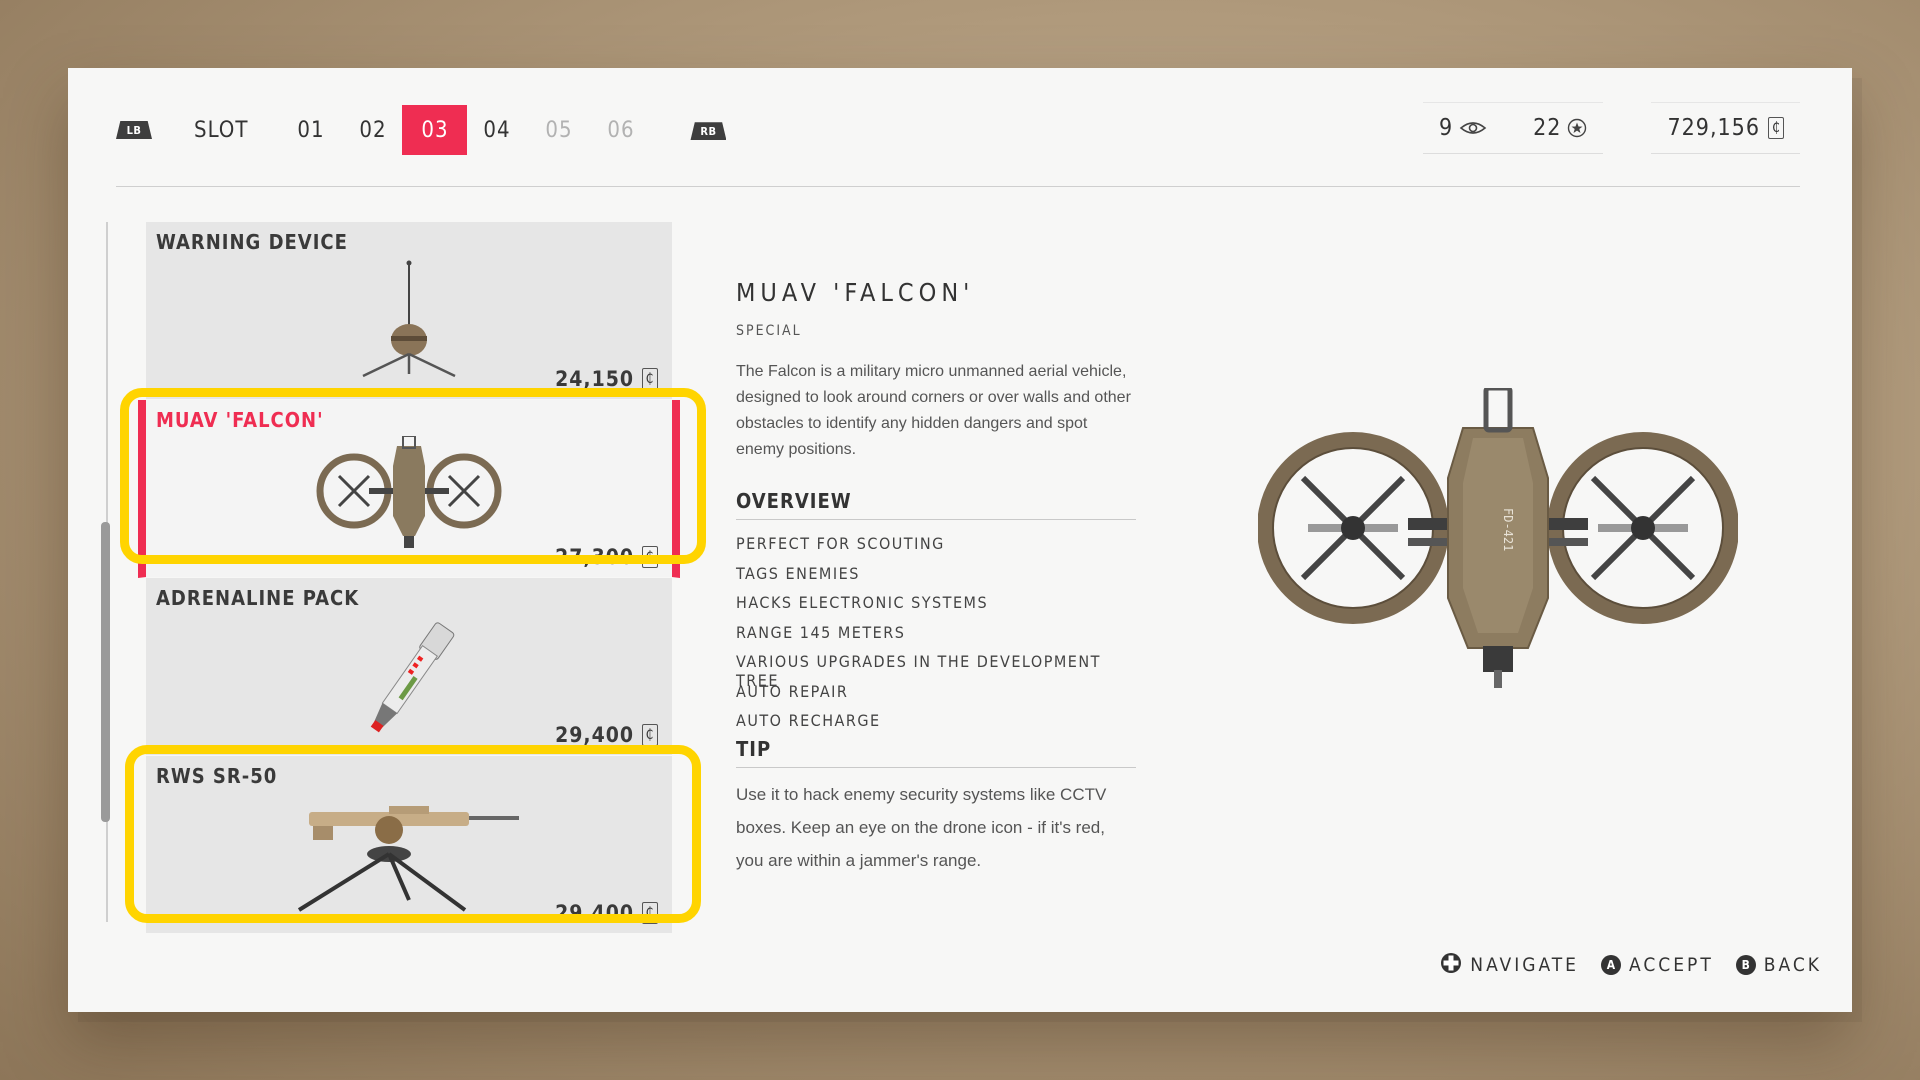  I want to click on back-label: BACK, so click(1792, 965).